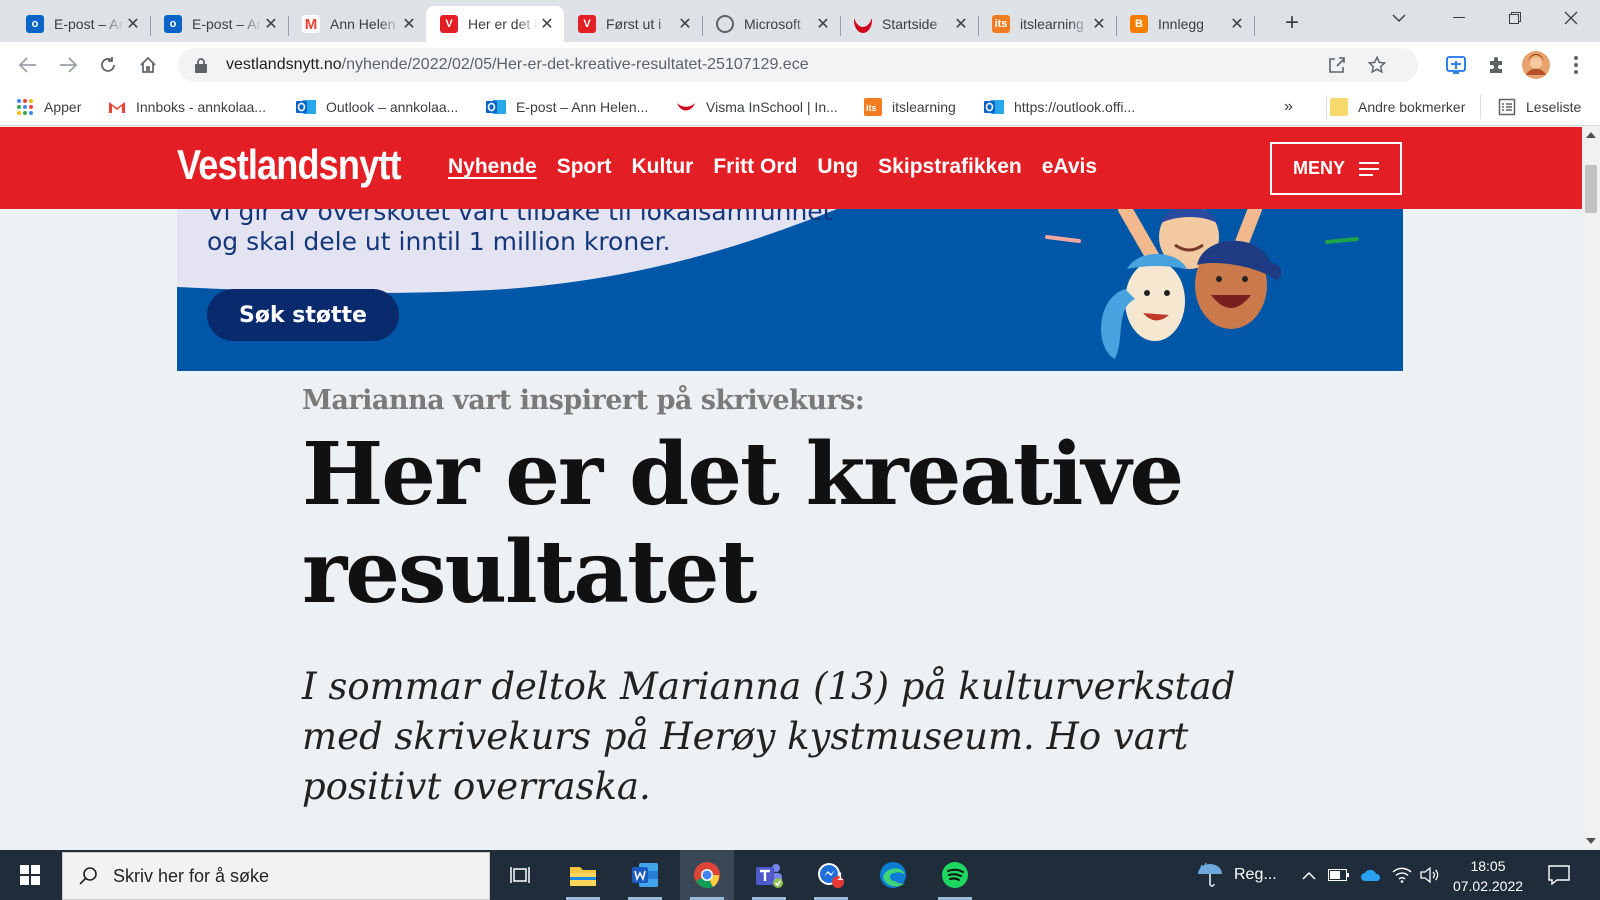 The width and height of the screenshot is (1600, 900). Describe the element at coordinates (495, 24) in the screenshot. I see `browser-tab: V Her er det kreative✕` at that location.